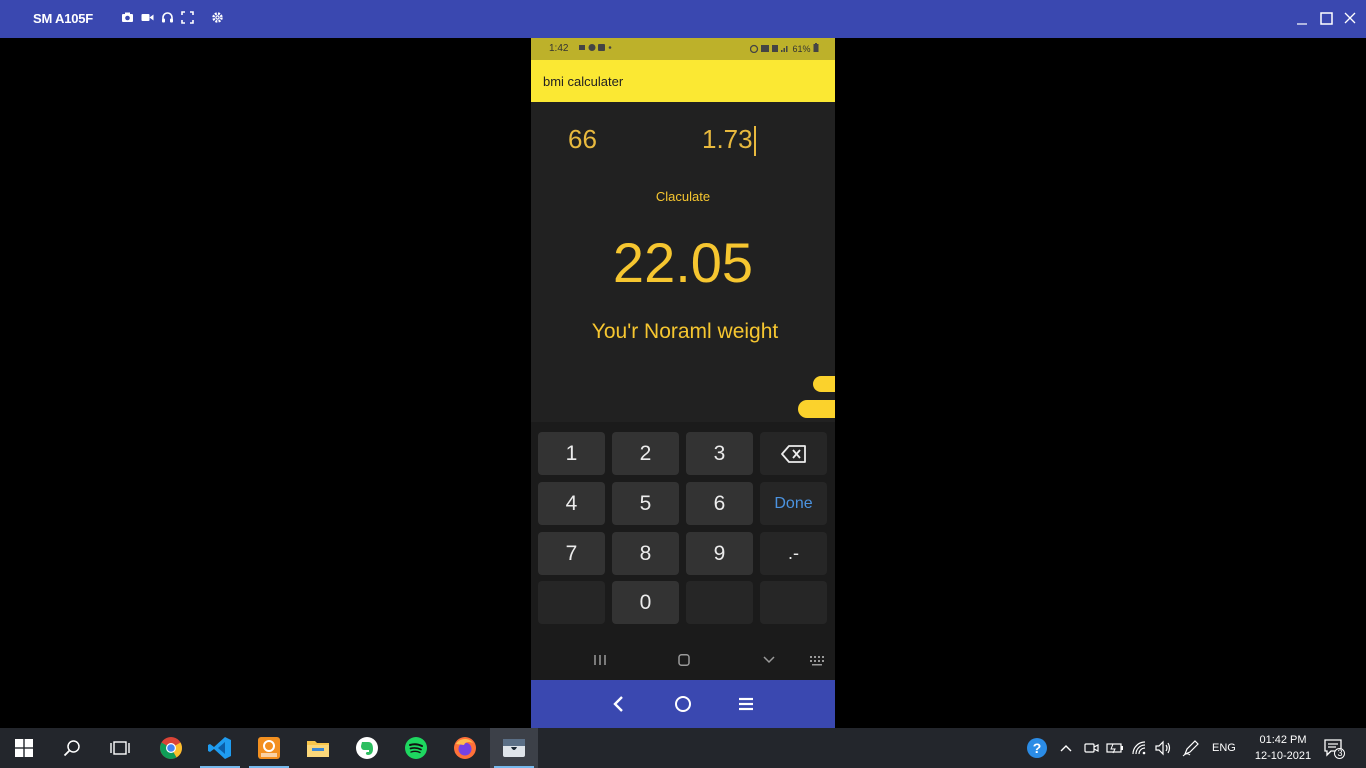  I want to click on task-view-icon, so click(120, 748).